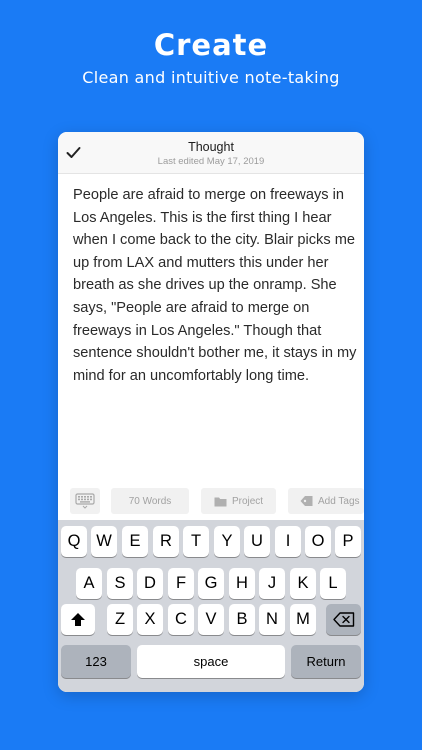 The height and width of the screenshot is (750, 422). Describe the element at coordinates (333, 583) in the screenshot. I see `key-l: L` at that location.